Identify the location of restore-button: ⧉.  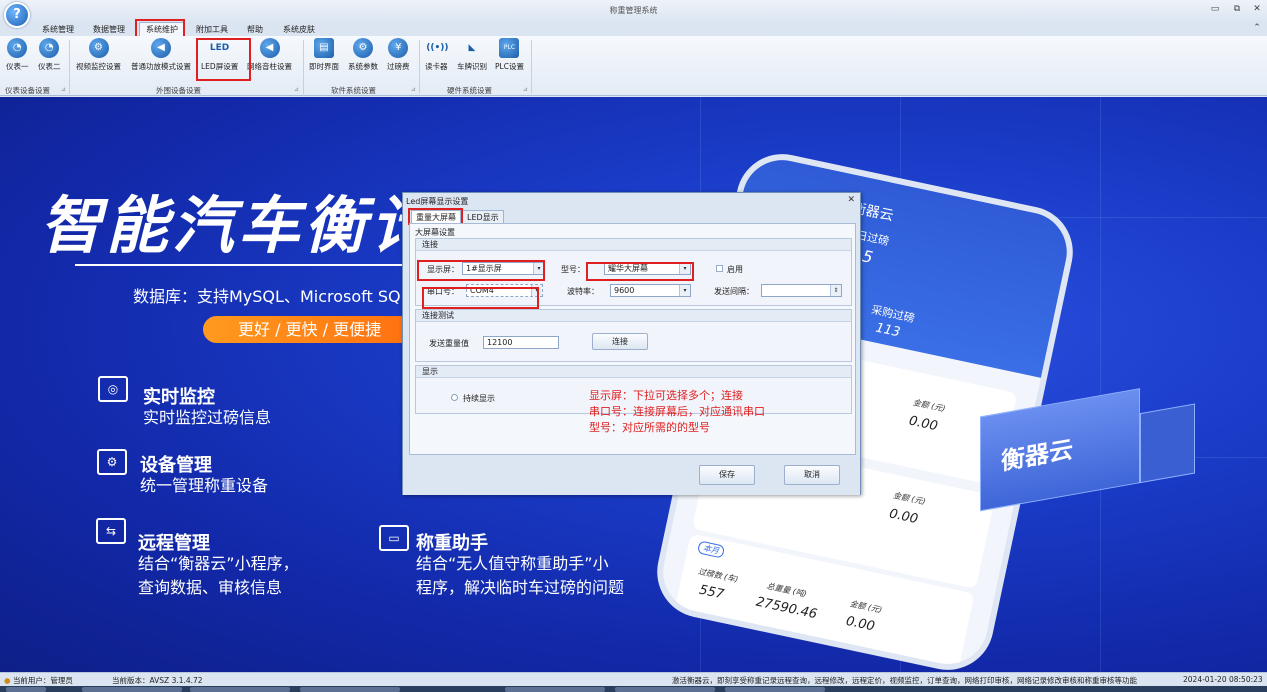
(1237, 9).